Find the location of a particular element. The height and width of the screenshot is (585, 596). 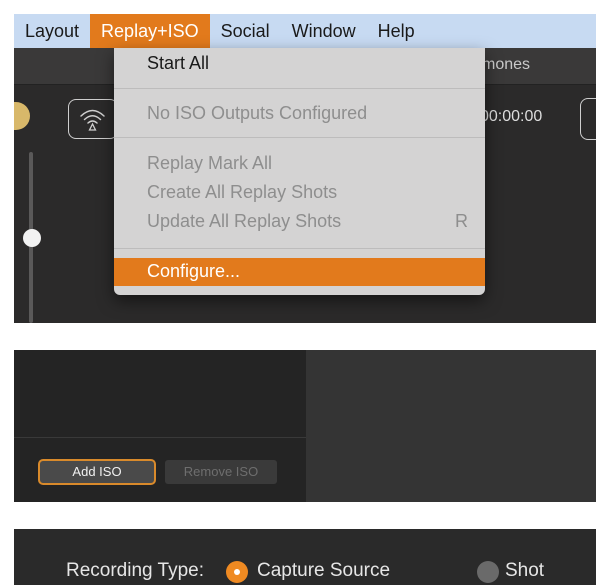

capture-source-radio is located at coordinates (237, 572).